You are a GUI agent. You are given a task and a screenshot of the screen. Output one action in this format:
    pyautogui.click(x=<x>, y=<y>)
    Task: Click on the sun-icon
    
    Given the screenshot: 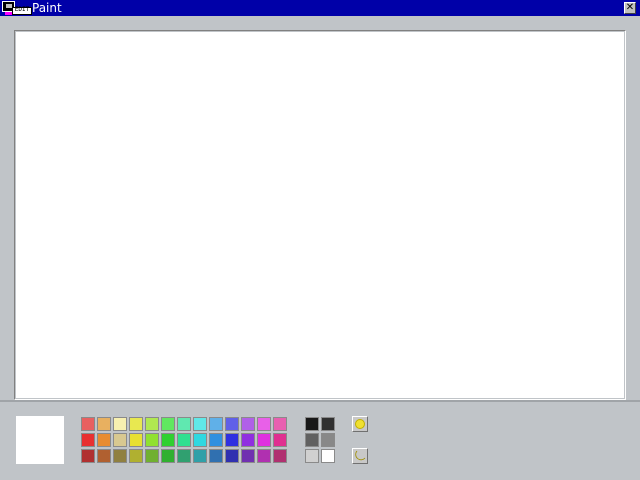 What is the action you would take?
    pyautogui.click(x=360, y=424)
    